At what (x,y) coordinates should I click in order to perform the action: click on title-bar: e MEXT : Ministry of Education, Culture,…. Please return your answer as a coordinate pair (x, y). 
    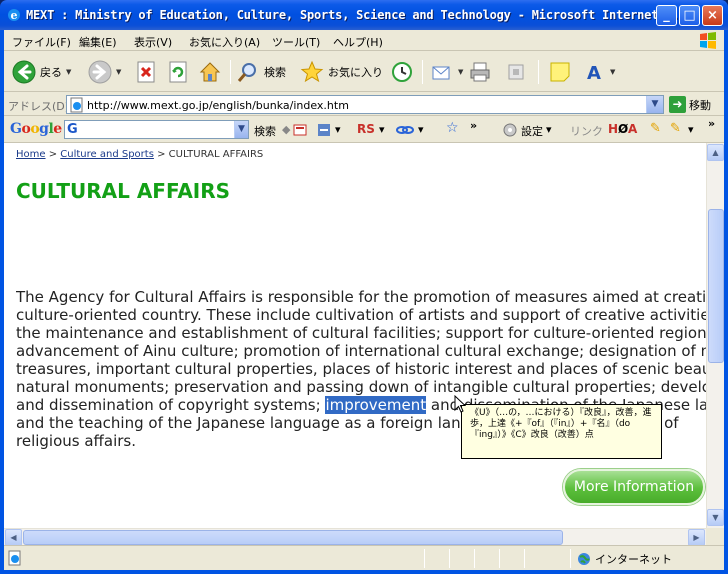
    Looking at the image, I should click on (364, 15).